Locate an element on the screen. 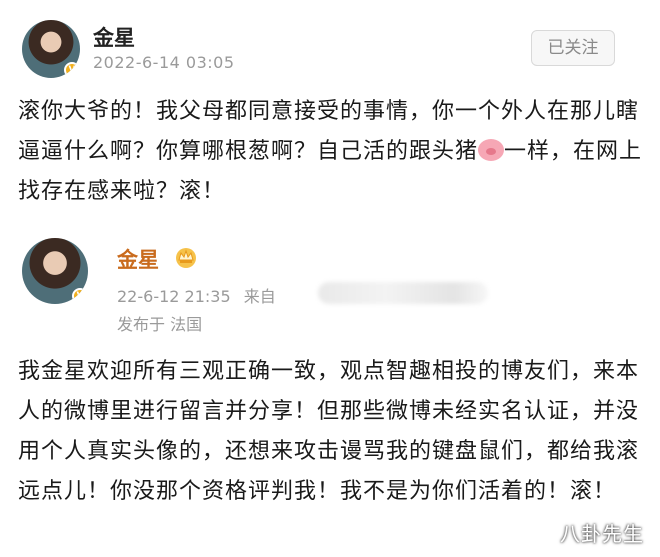 The height and width of the screenshot is (557, 660). watermark: 八卦先生 is located at coordinates (602, 534).